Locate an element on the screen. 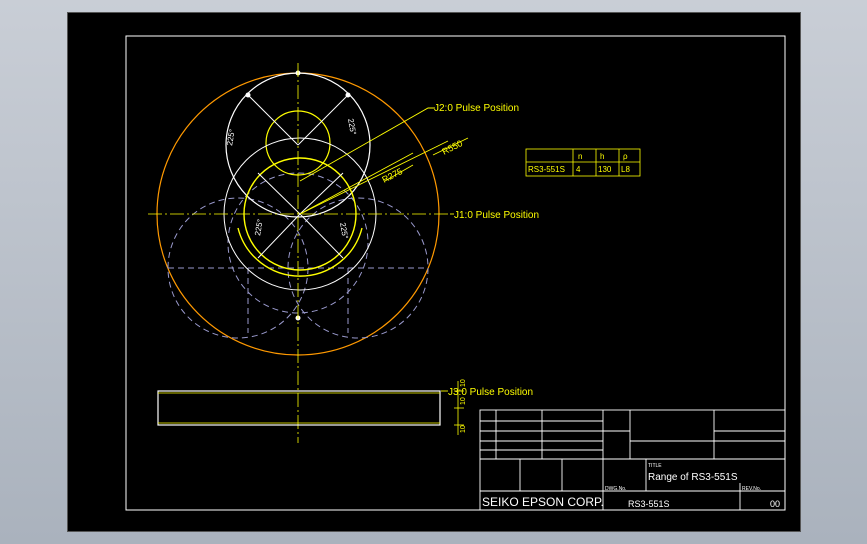 This screenshot has height=544, width=867. rev-label: REV.No. is located at coordinates (751, 489).